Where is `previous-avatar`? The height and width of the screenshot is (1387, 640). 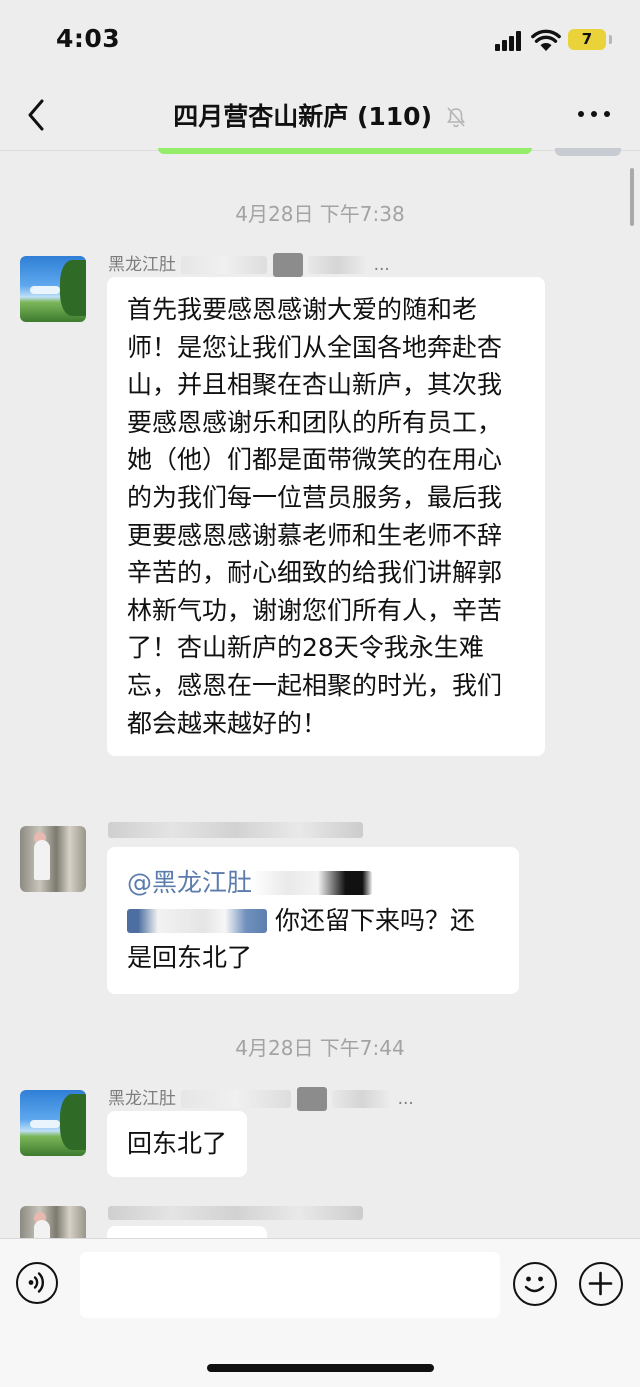
previous-avatar is located at coordinates (588, 152).